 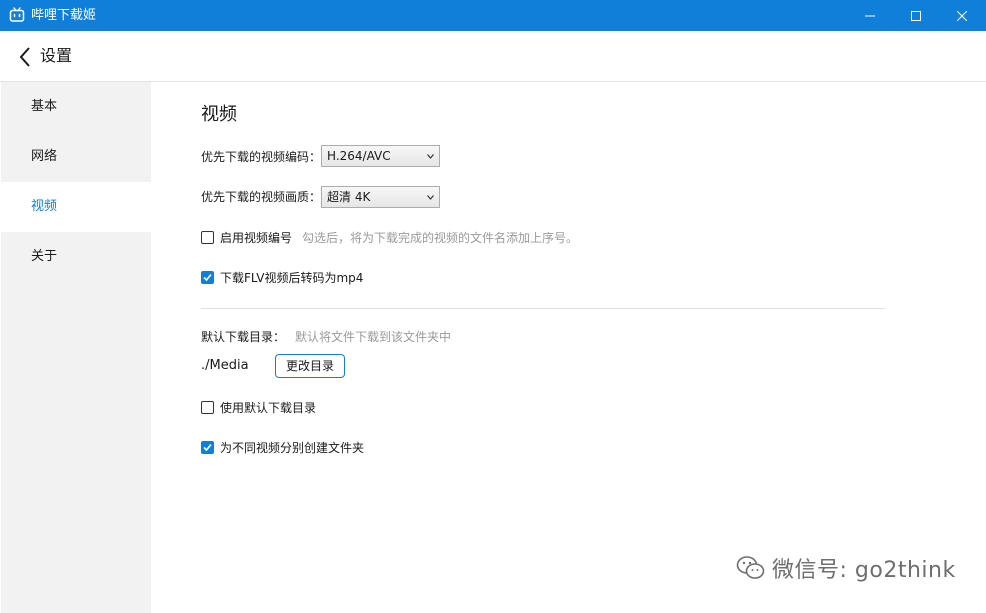 What do you see at coordinates (349, 197) in the screenshot?
I see `quality-select-value: 超清 4K` at bounding box center [349, 197].